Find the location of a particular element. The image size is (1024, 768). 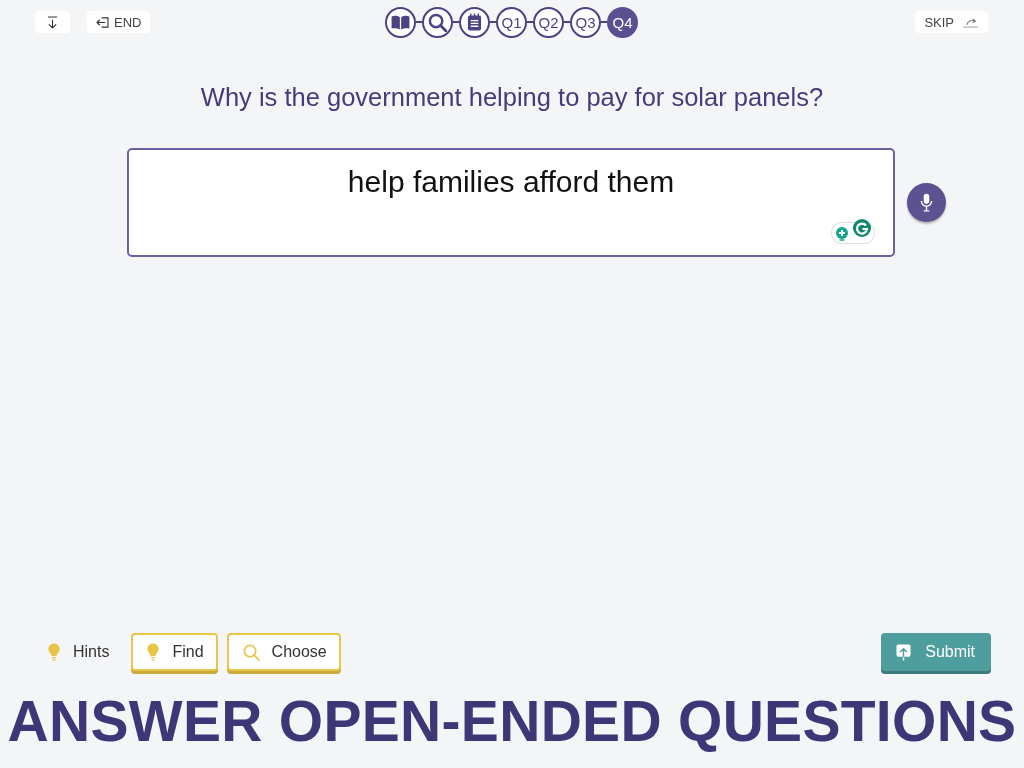

progress-step: Q4 is located at coordinates (622, 22).